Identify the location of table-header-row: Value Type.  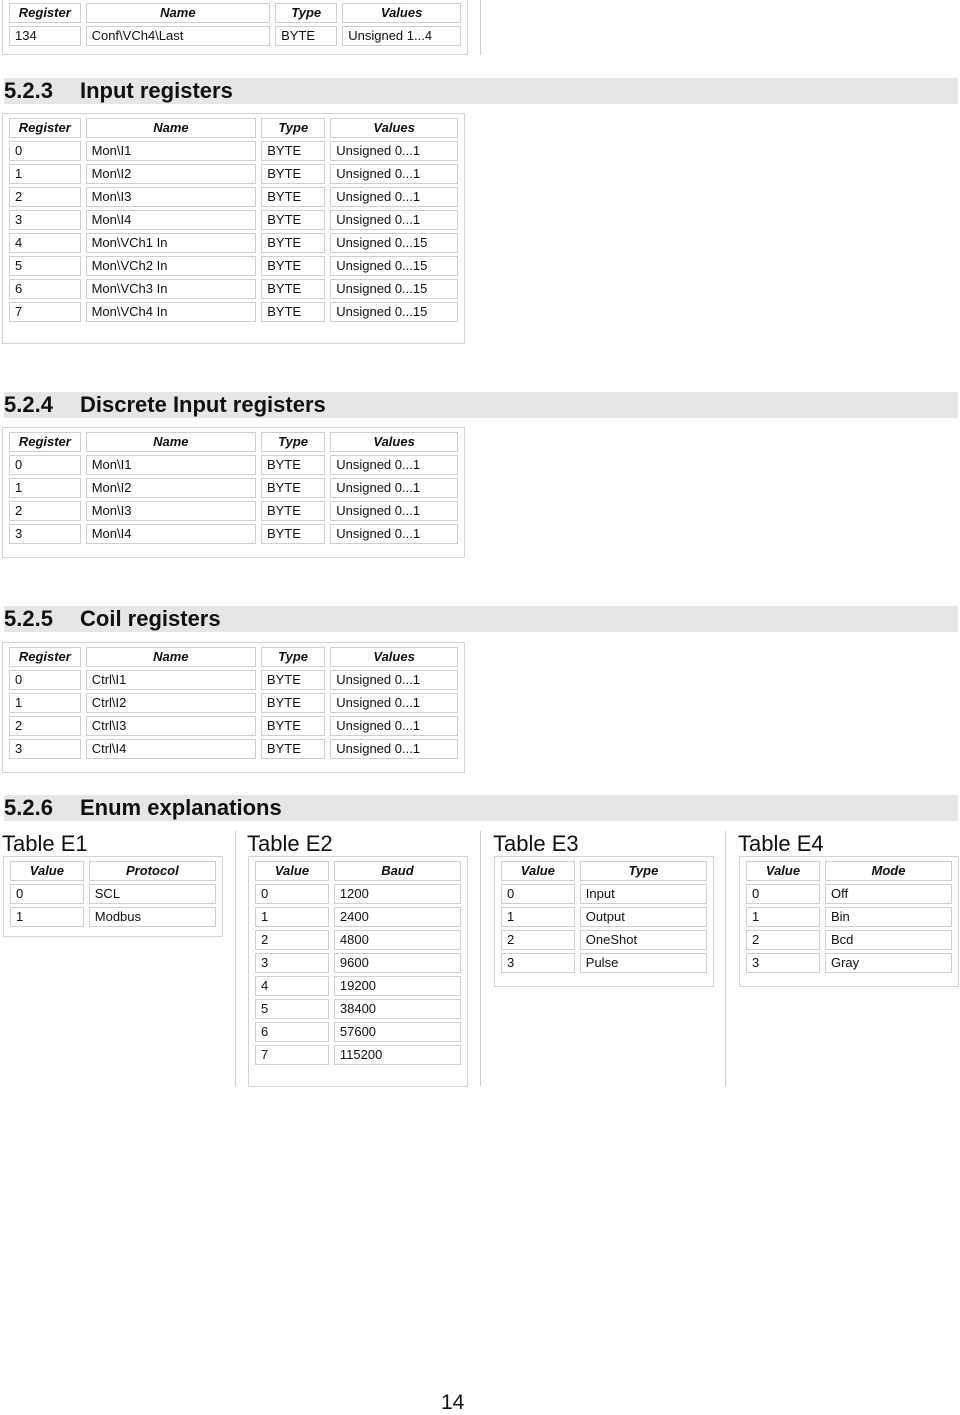
(604, 871).